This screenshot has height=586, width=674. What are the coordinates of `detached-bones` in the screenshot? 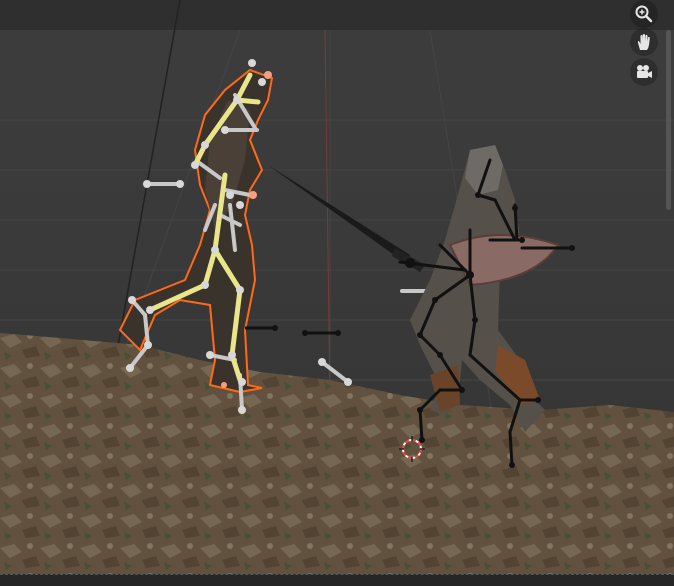 It's located at (343, 336).